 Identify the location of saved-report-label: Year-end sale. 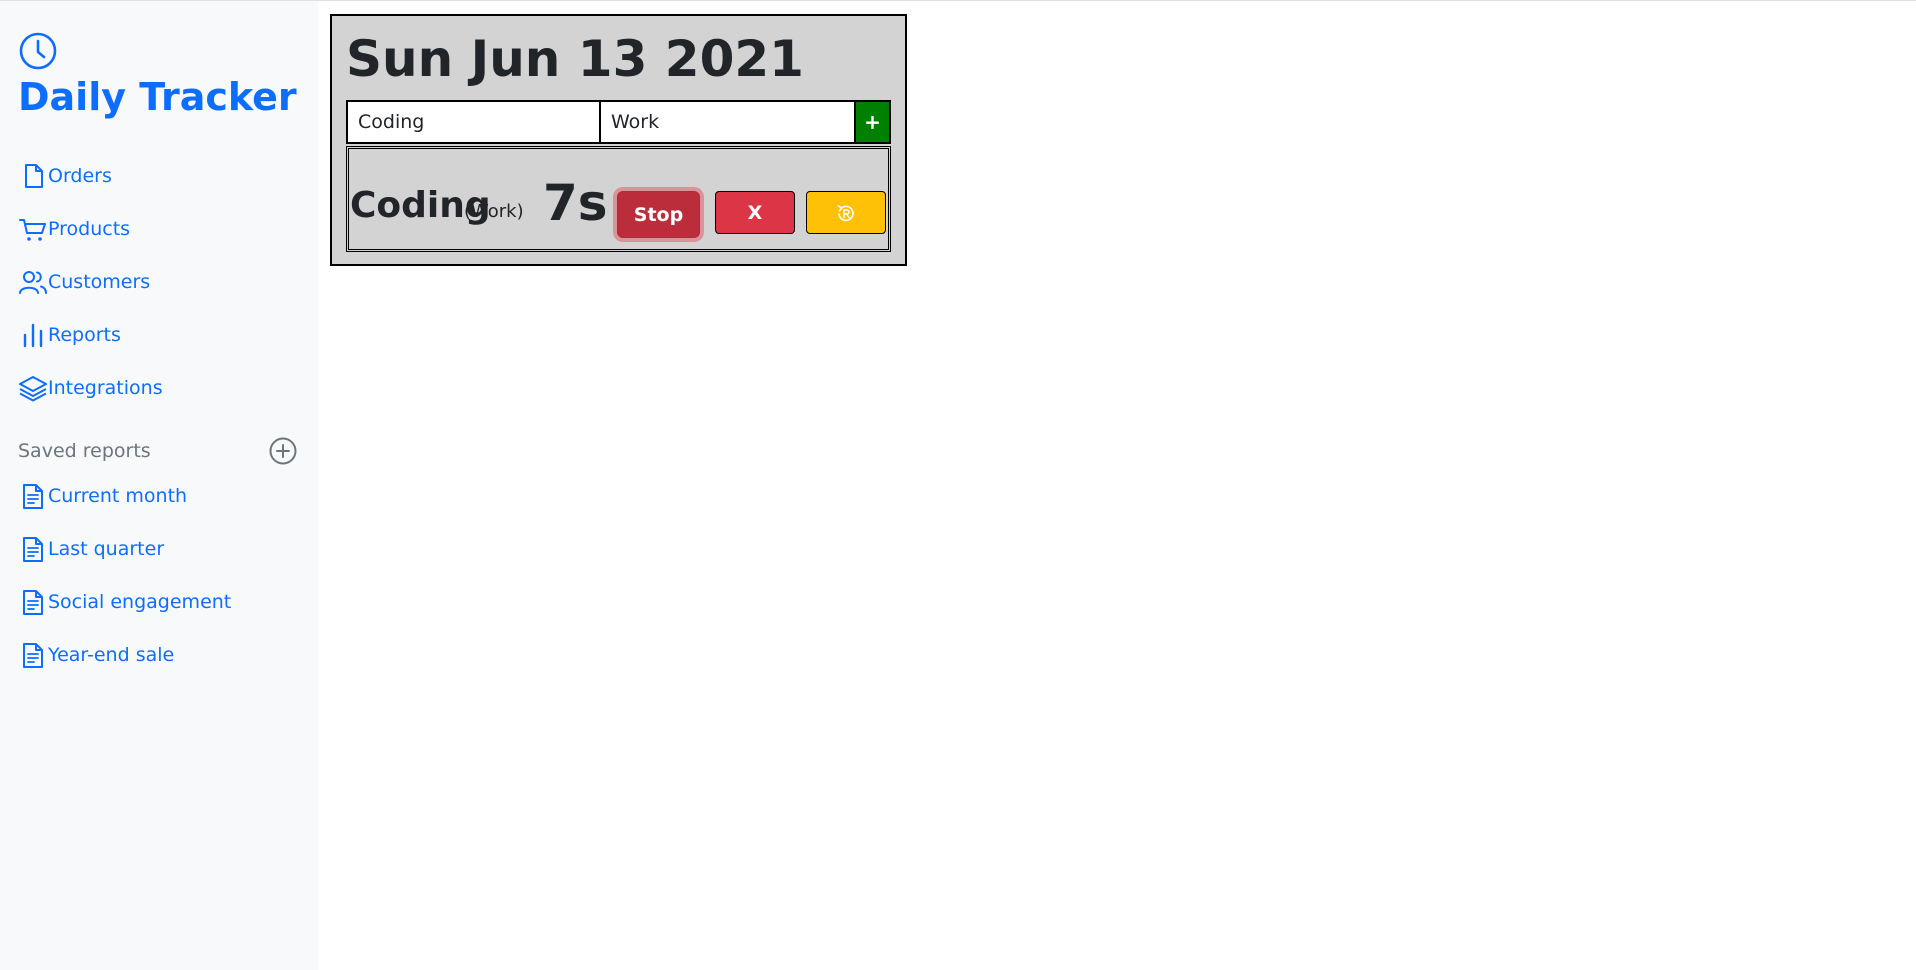
(111, 654).